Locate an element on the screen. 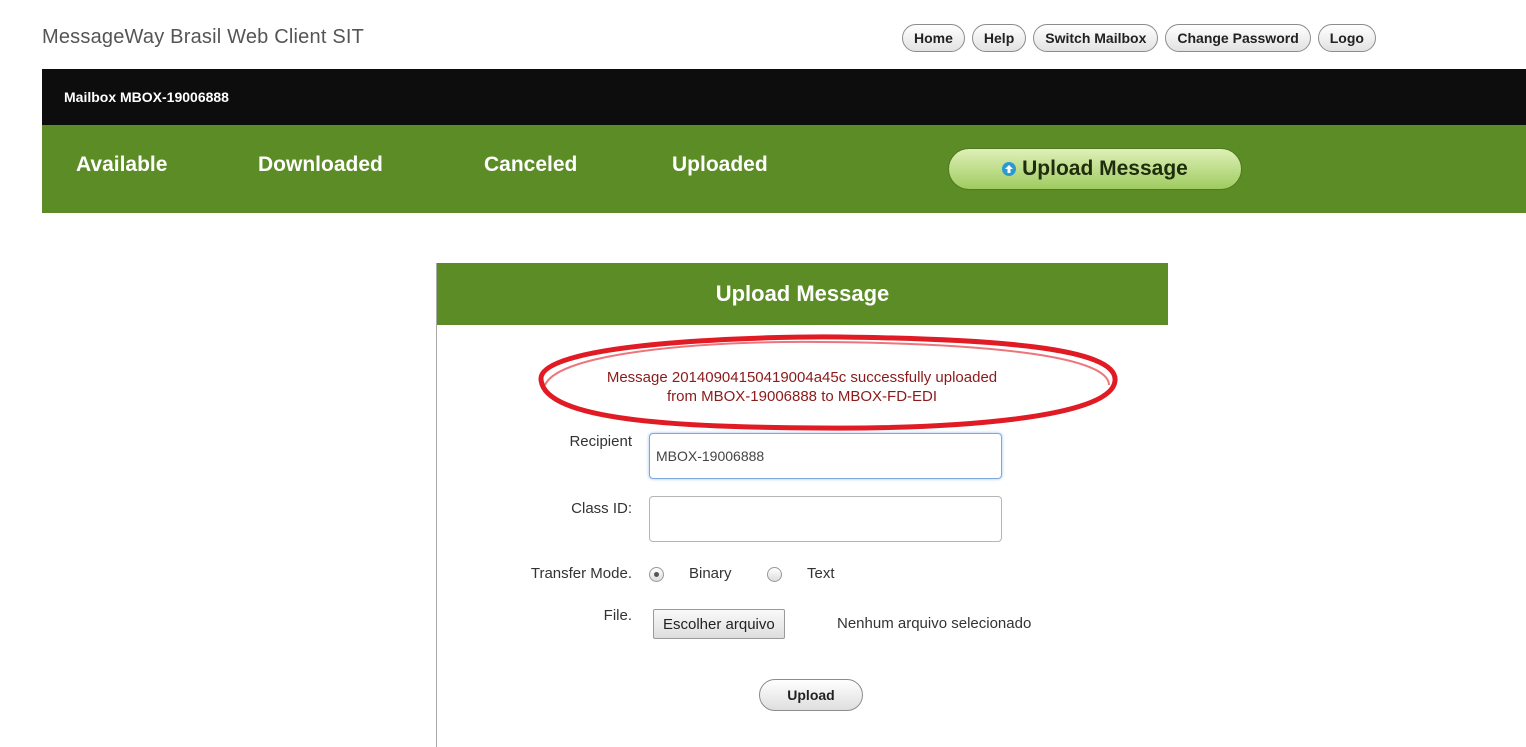  binary-radio-label: Binary is located at coordinates (710, 573).